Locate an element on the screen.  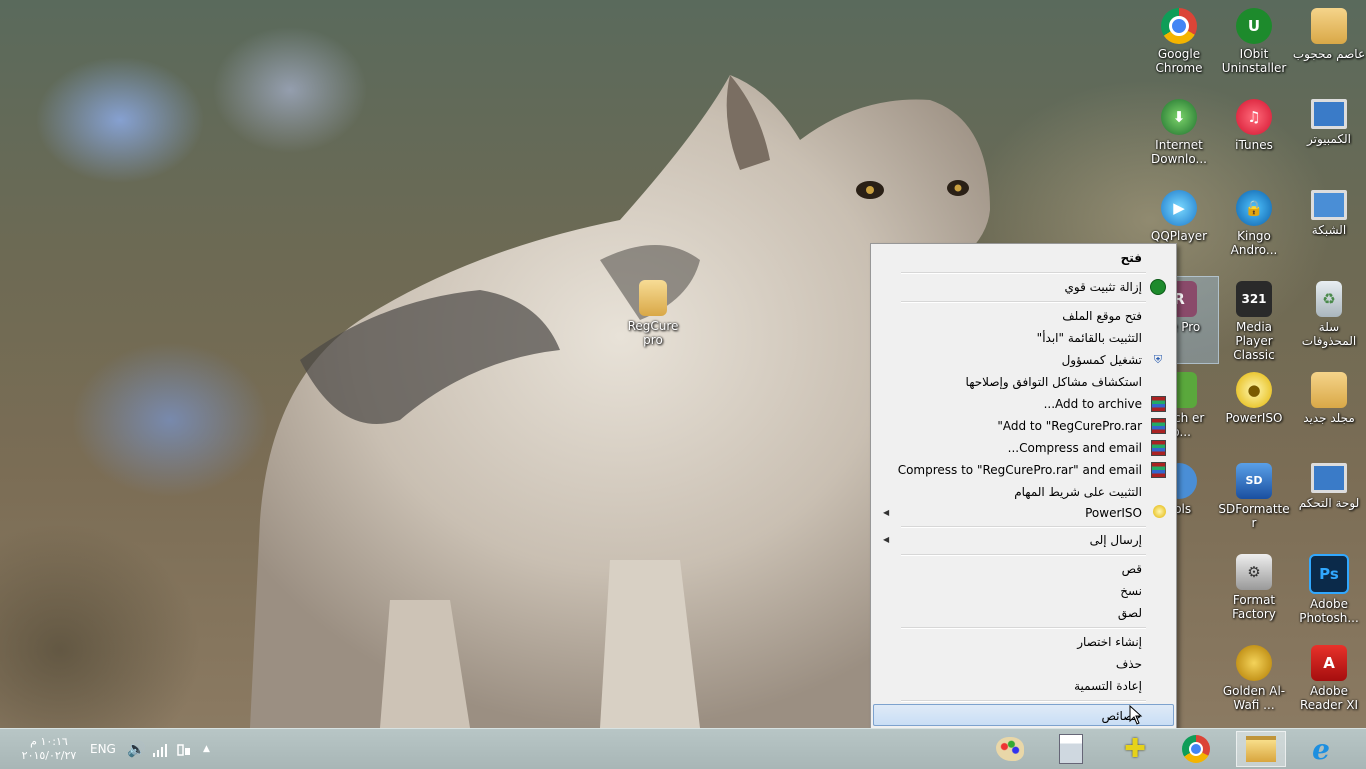
taskbar-app-file-explorer is located at coordinates (1261, 749).